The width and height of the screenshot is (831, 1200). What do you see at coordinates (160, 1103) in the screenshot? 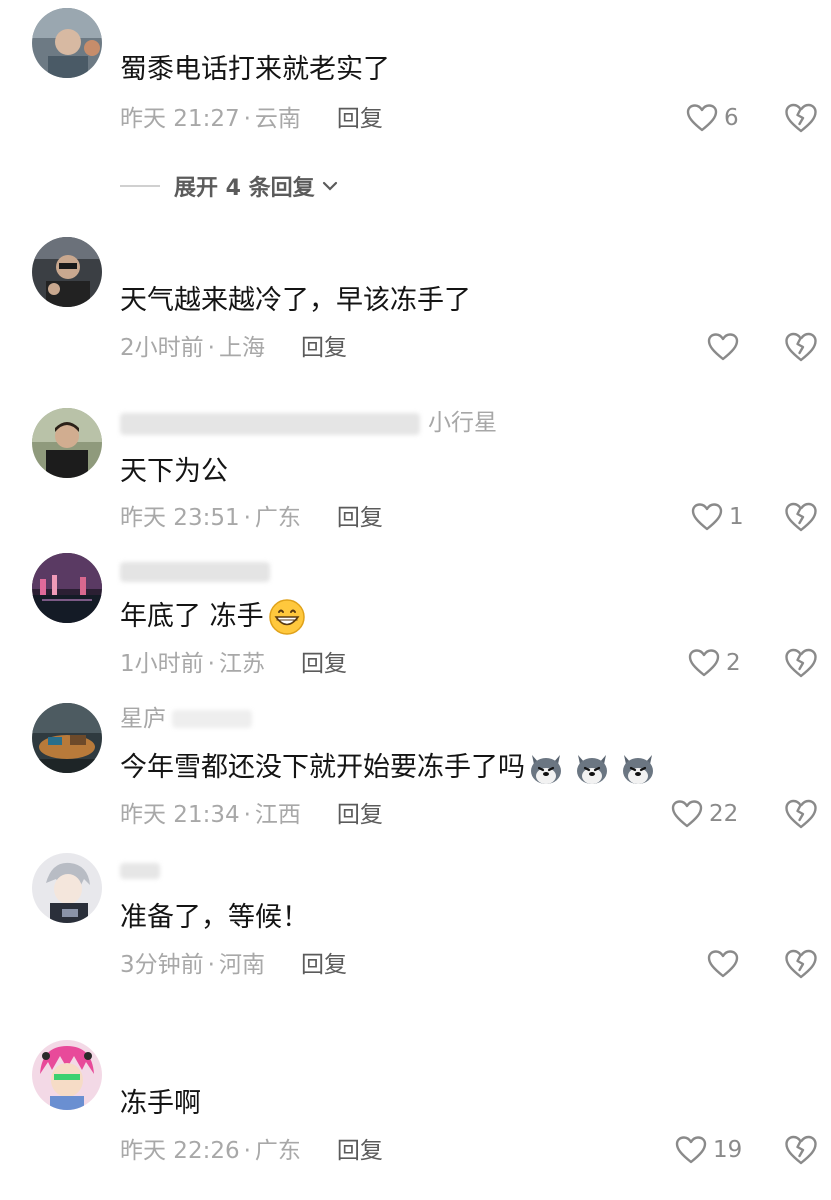
I see `comment-text: 冻手啊` at bounding box center [160, 1103].